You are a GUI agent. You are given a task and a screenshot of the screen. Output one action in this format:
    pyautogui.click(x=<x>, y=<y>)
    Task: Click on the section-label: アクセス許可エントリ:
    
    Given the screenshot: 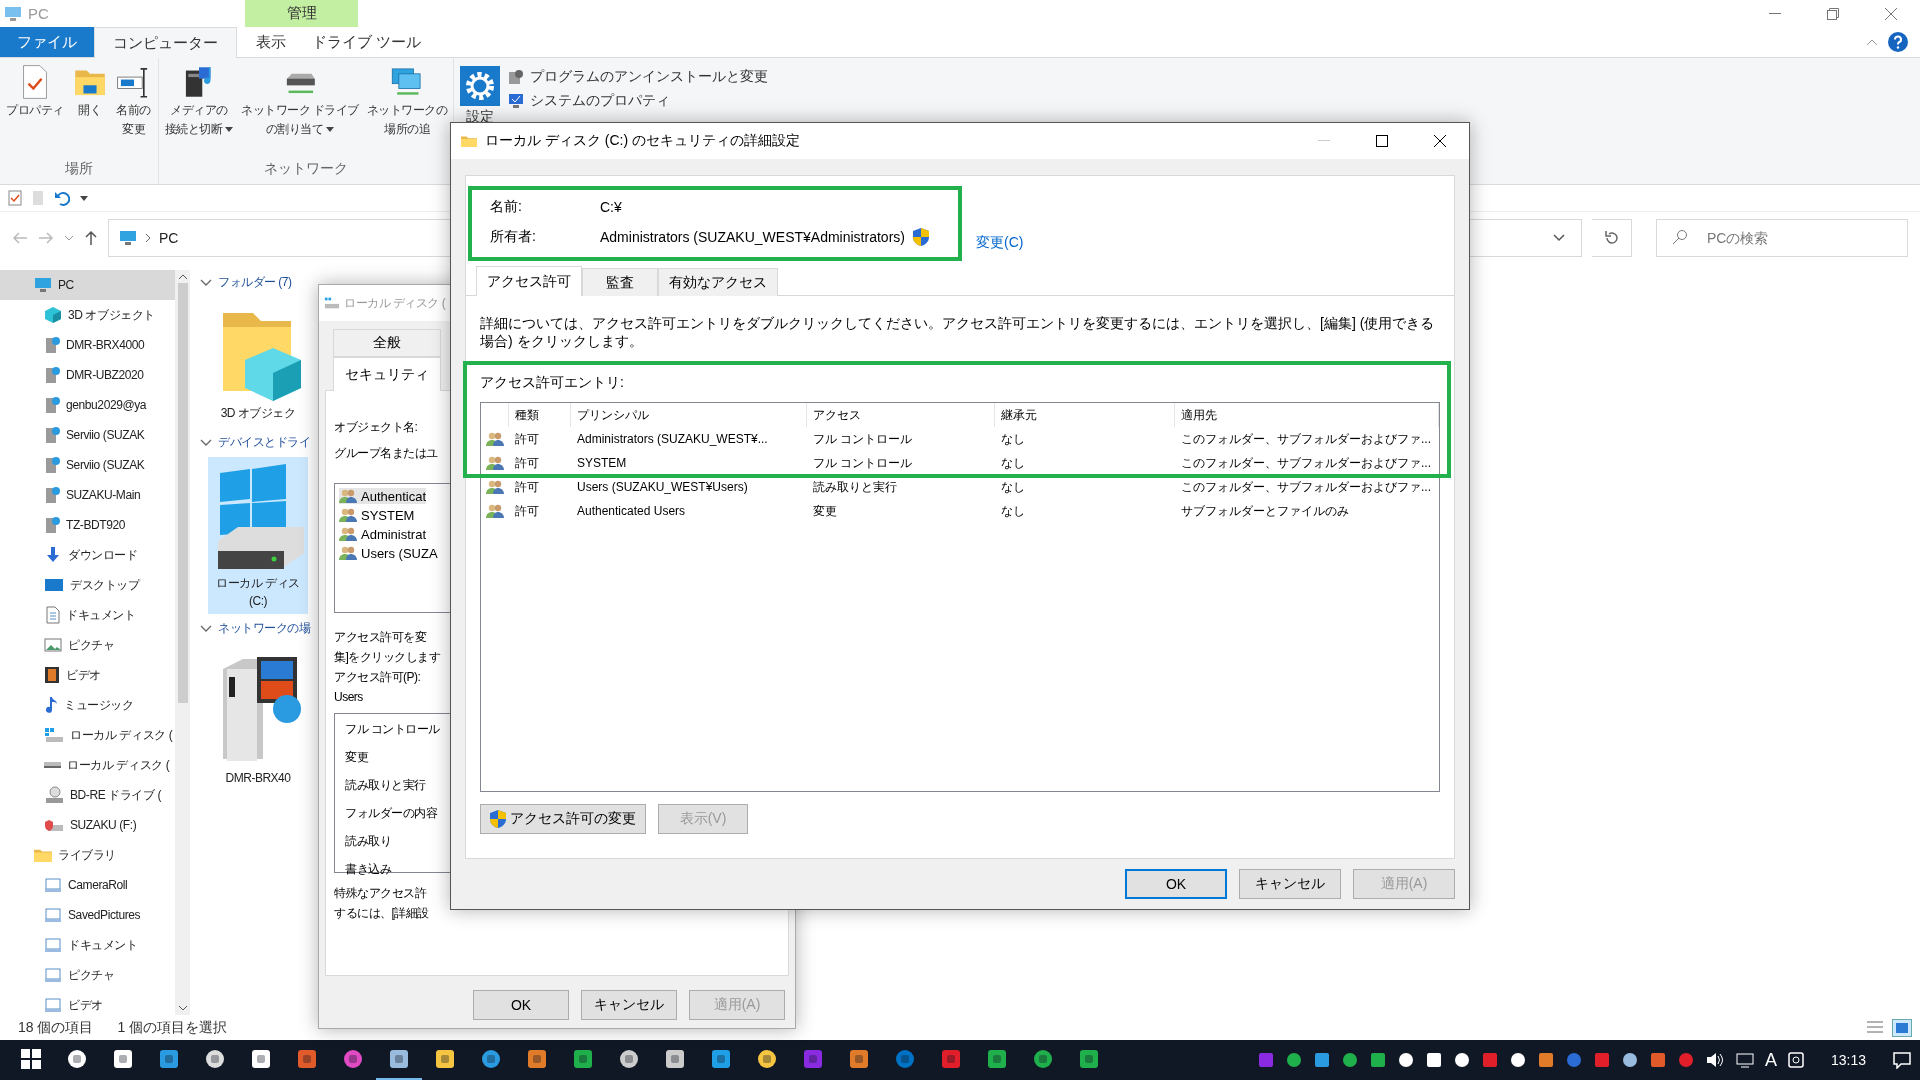 What is the action you would take?
    pyautogui.click(x=552, y=383)
    